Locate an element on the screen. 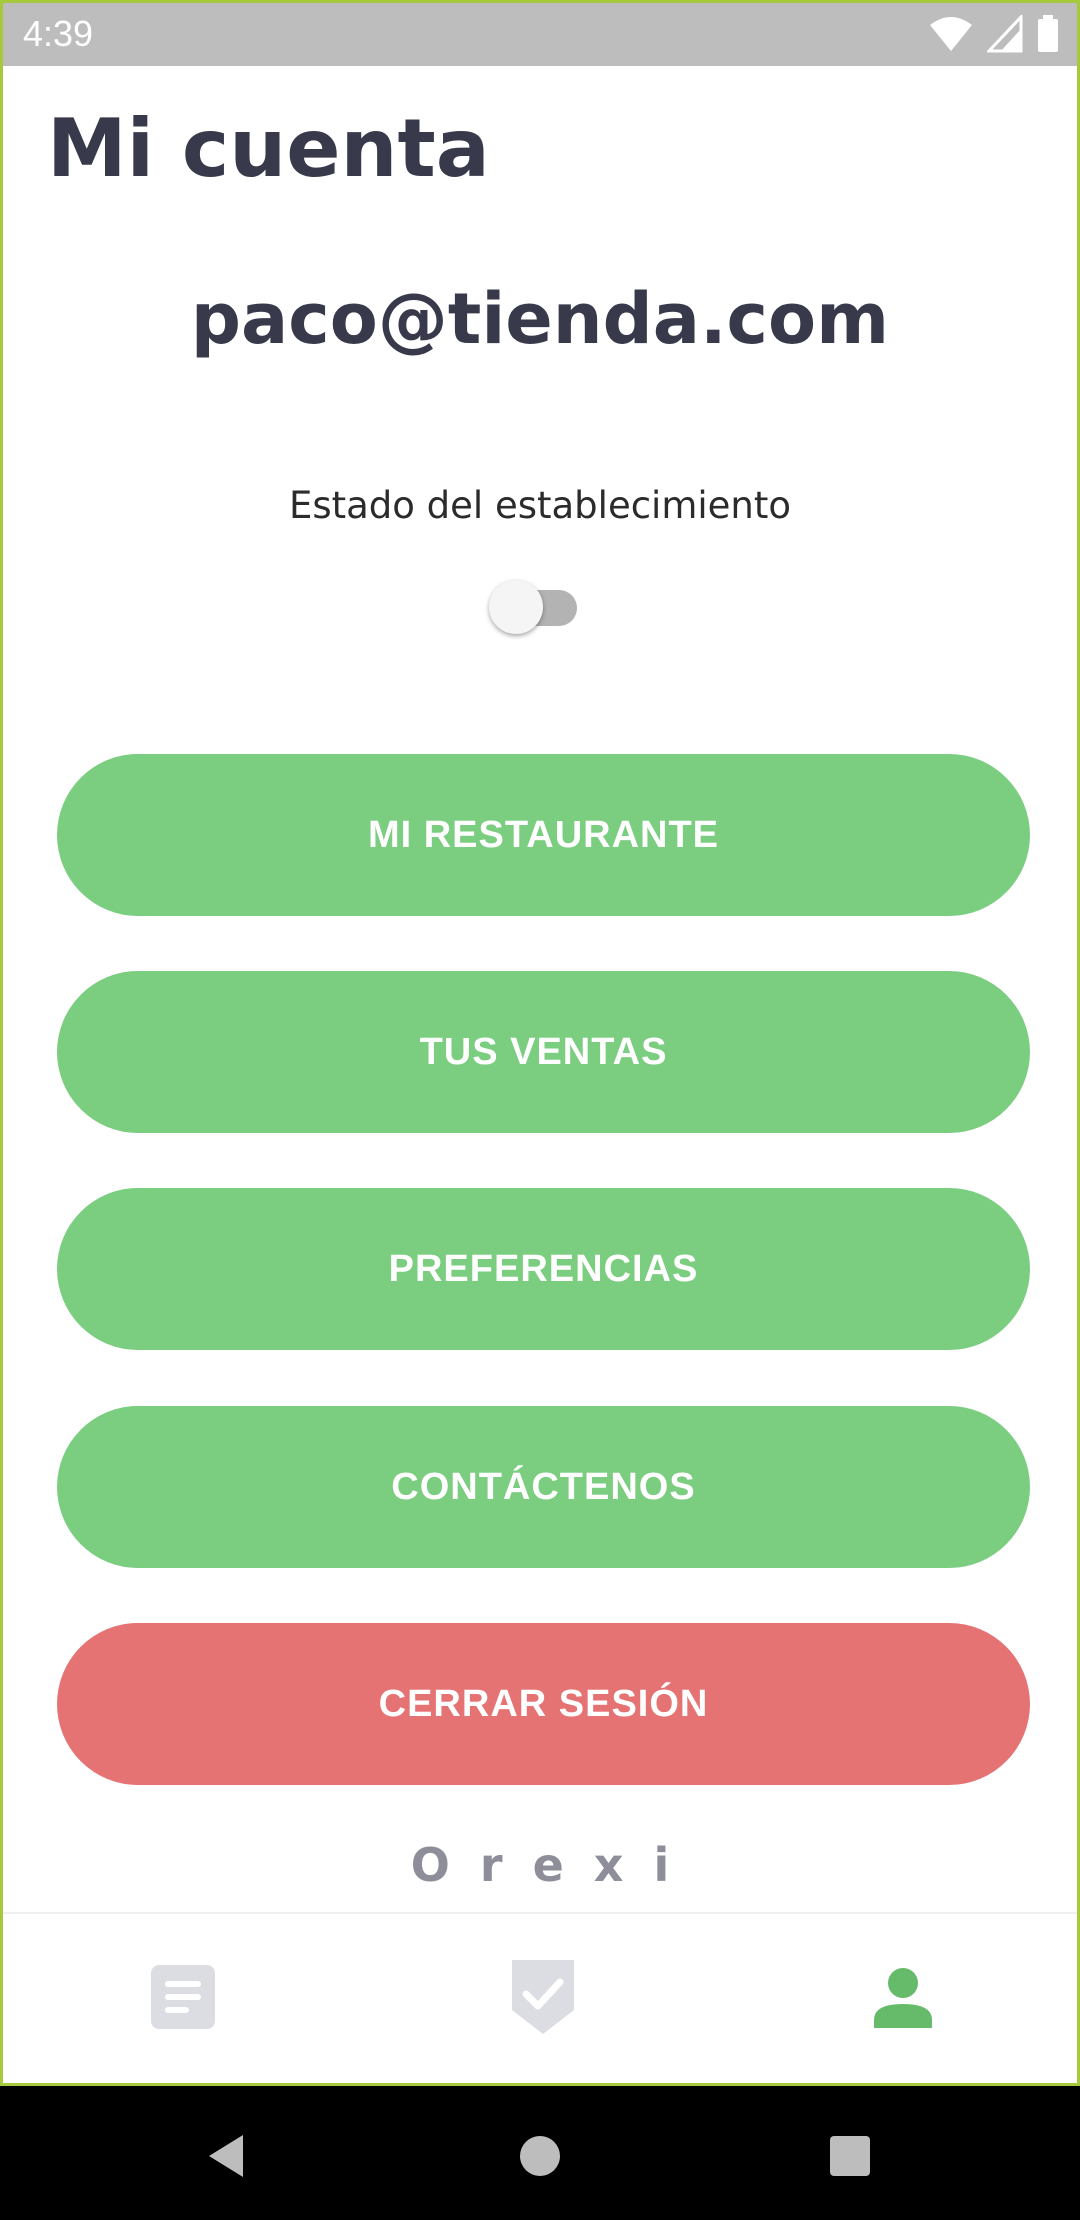 This screenshot has height=2220, width=1080. recents-icon is located at coordinates (850, 2156).